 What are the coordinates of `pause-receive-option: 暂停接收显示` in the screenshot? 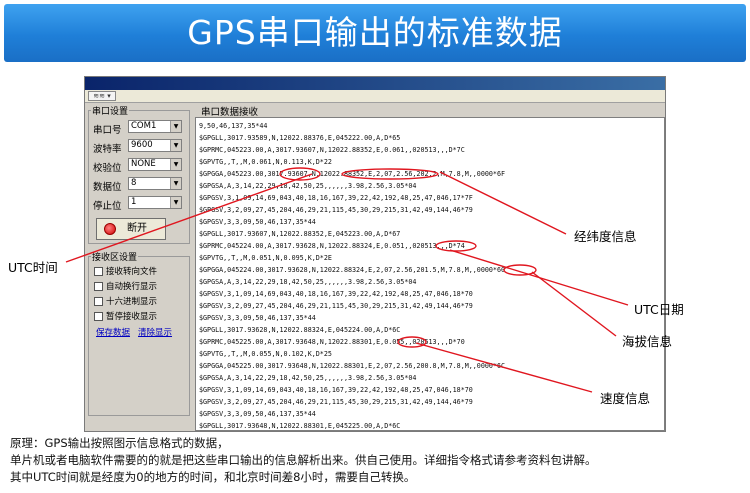 It's located at (125, 317).